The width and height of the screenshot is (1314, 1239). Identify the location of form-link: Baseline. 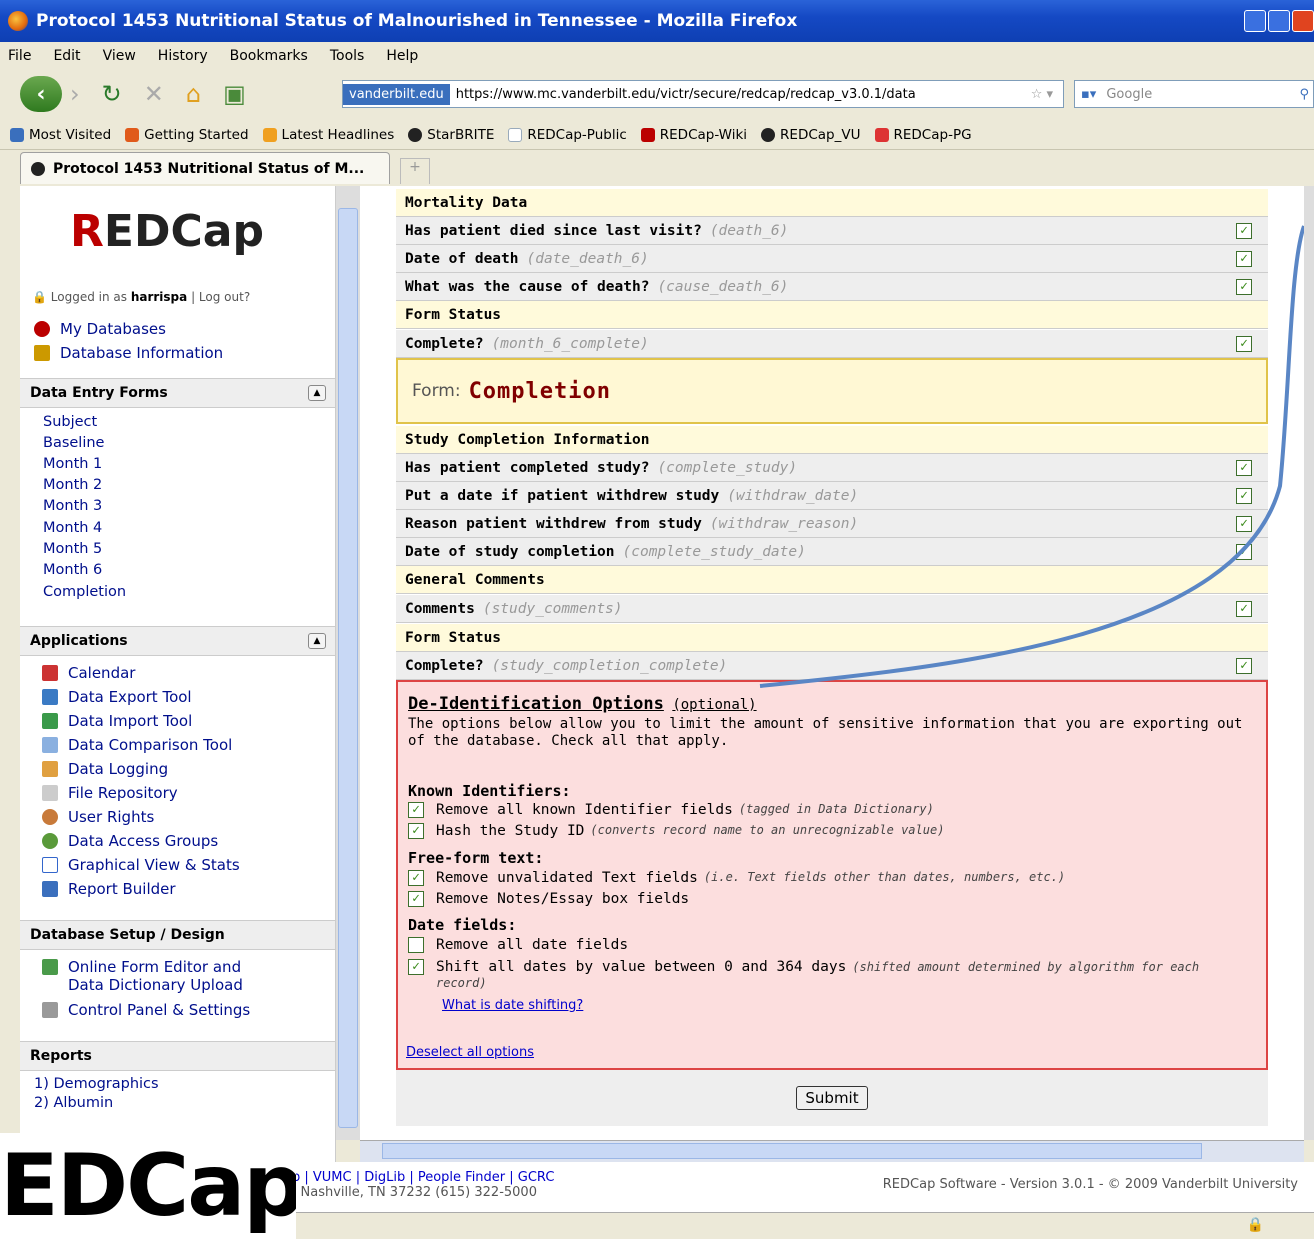
(73, 443).